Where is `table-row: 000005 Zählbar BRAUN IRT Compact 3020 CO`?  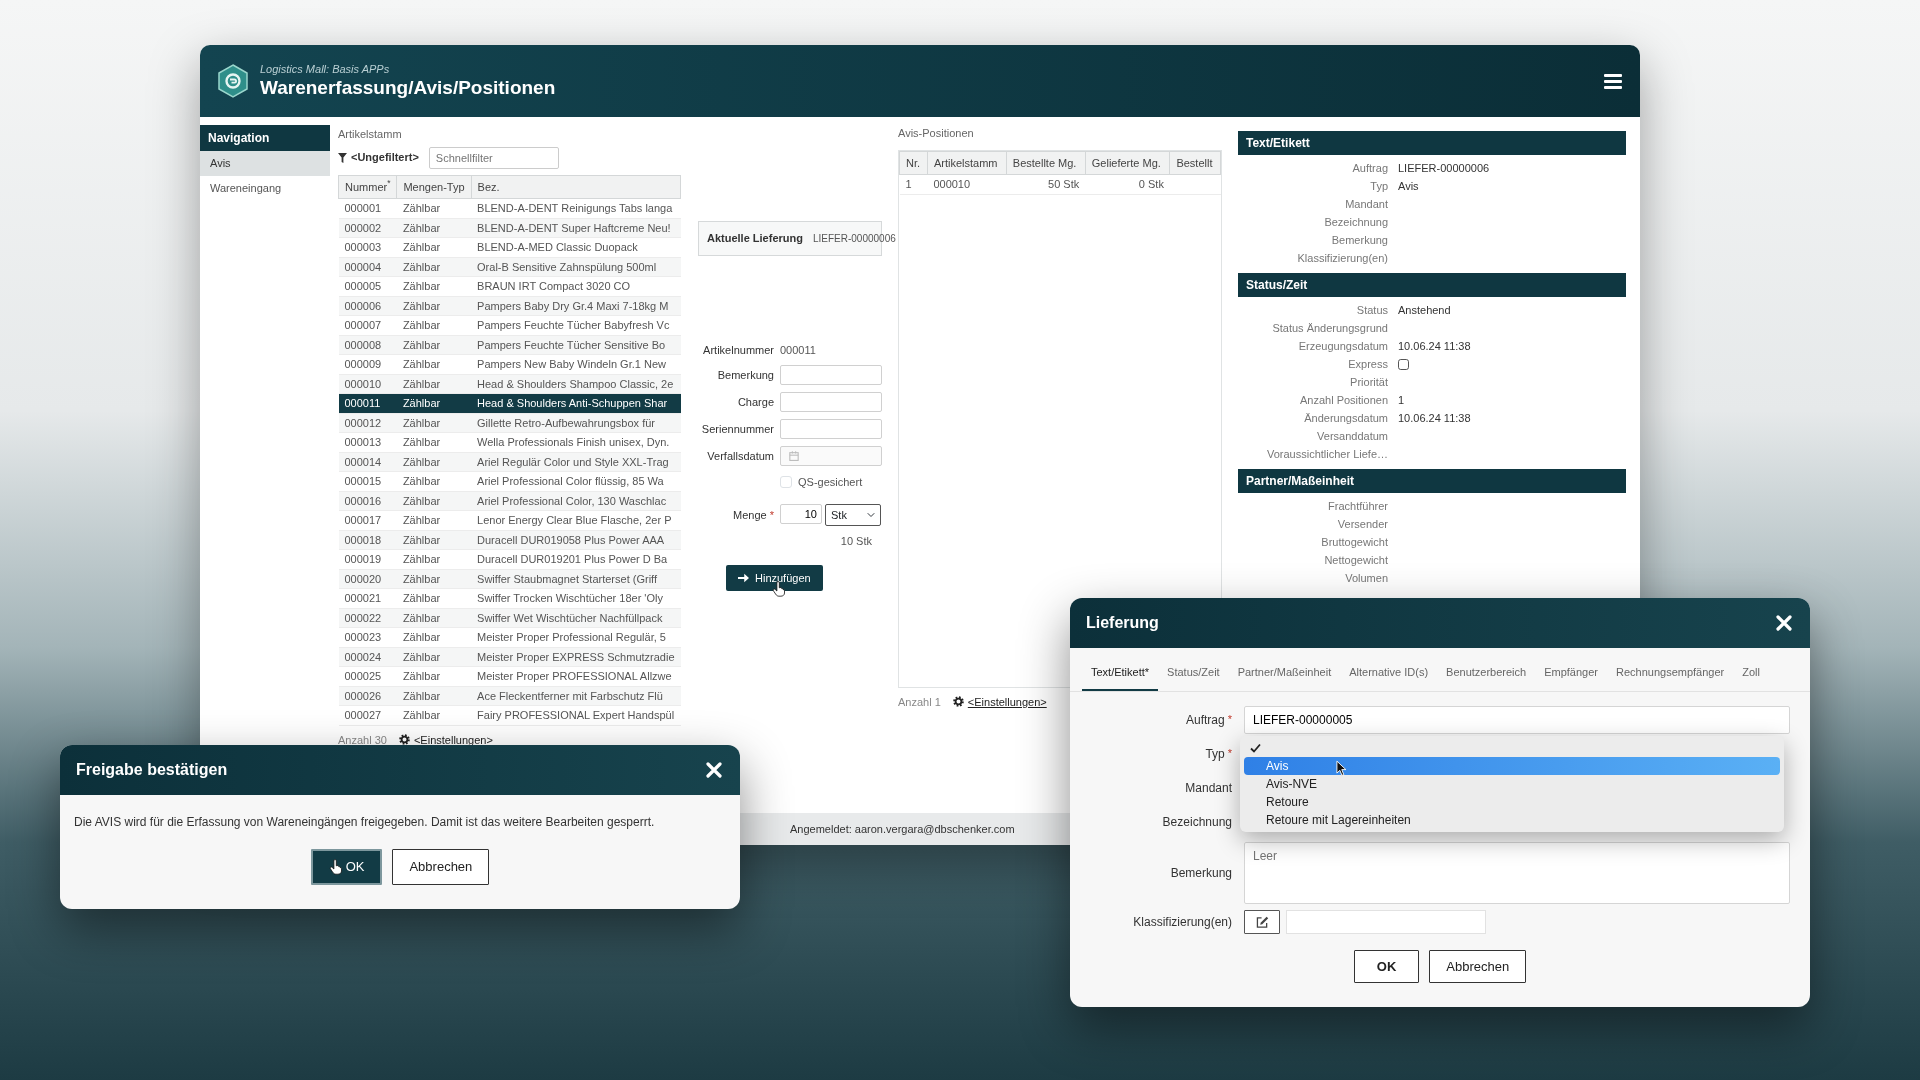 table-row: 000005 Zählbar BRAUN IRT Compact 3020 CO is located at coordinates (509, 286).